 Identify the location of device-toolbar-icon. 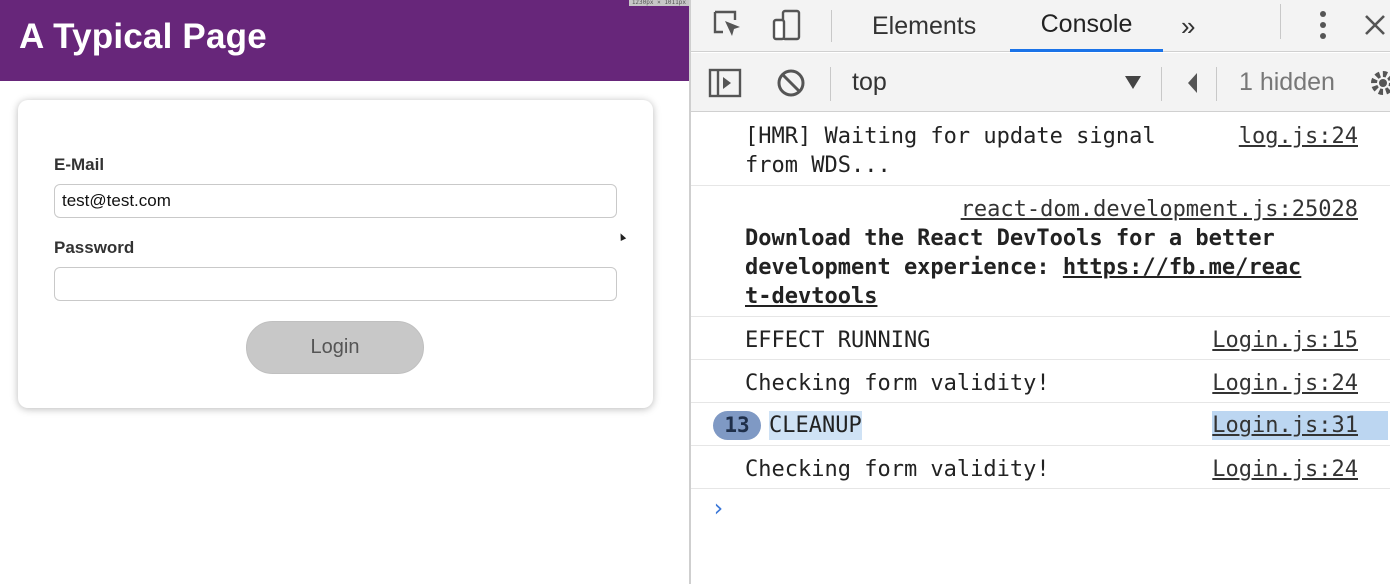
(787, 25).